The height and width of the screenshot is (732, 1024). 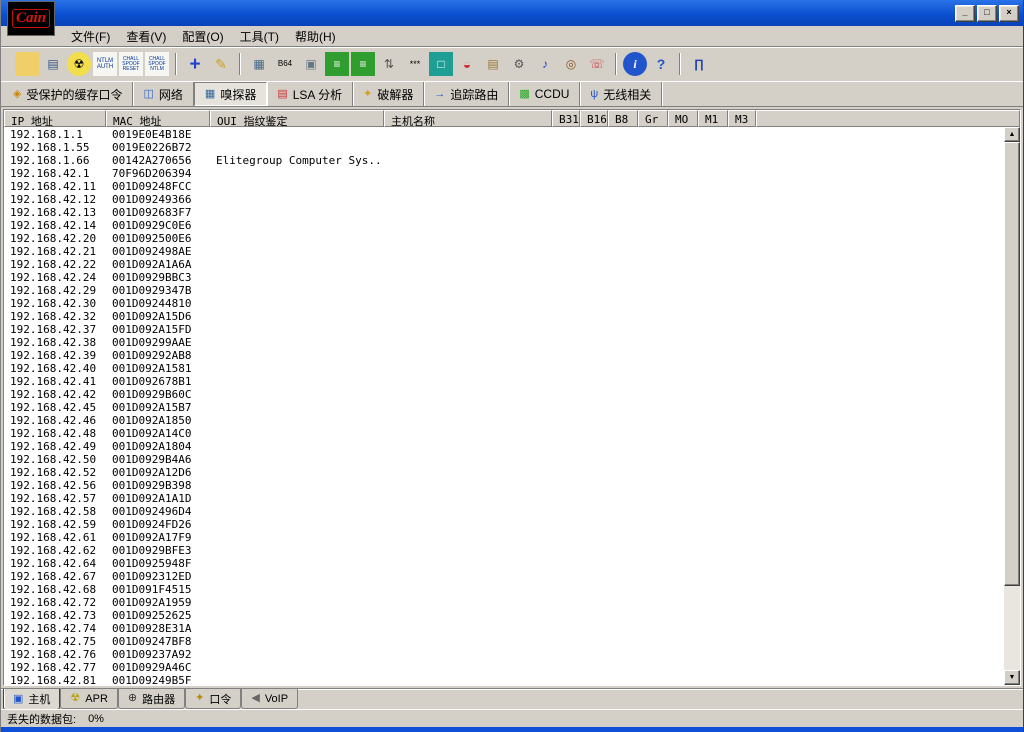 What do you see at coordinates (221, 64) in the screenshot?
I see `note-edit-icon: ✎` at bounding box center [221, 64].